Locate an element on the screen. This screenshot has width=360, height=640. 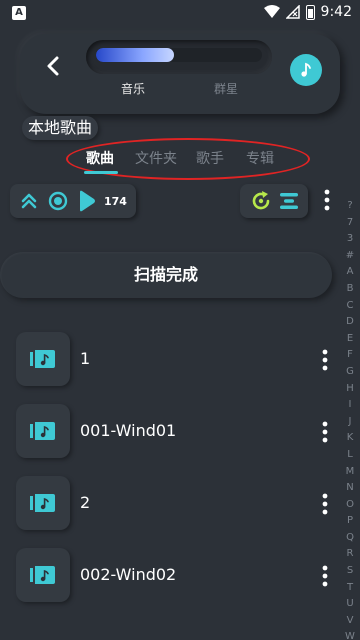
battery-icon is located at coordinates (310, 12).